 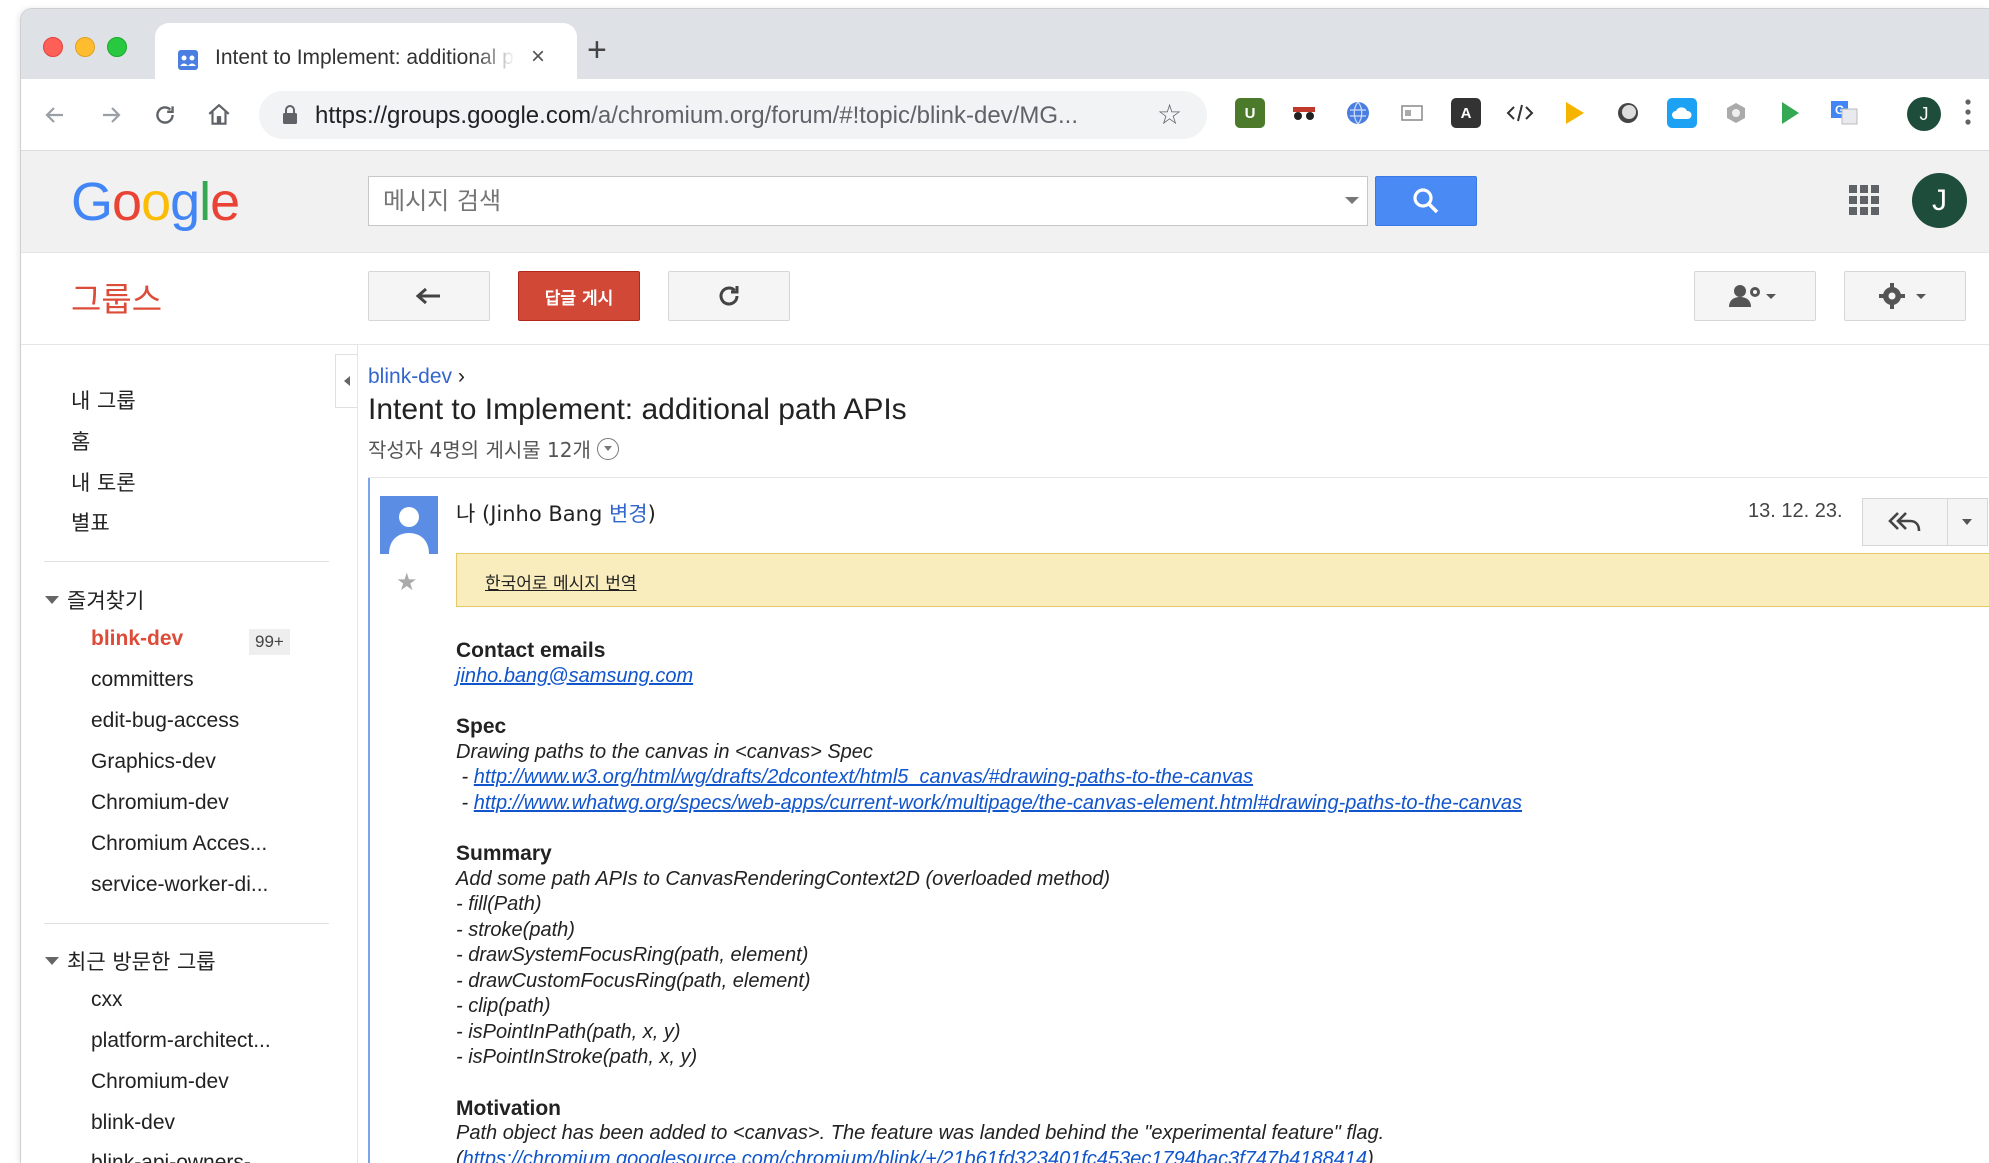 I want to click on reply-button-group, so click(x=1925, y=522).